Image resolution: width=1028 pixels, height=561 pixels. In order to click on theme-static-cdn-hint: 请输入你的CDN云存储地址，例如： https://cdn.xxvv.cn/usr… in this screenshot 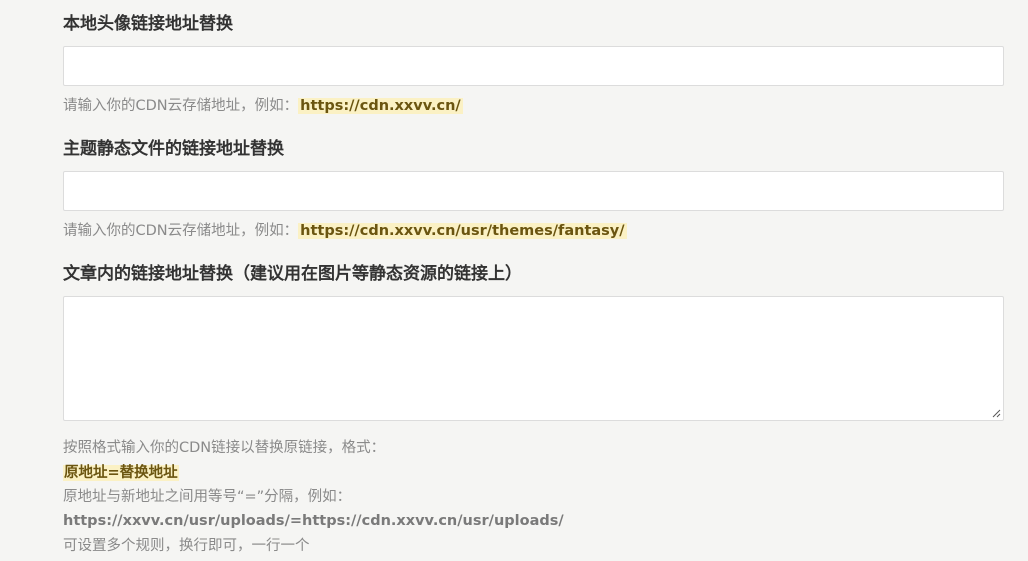, I will do `click(345, 231)`.